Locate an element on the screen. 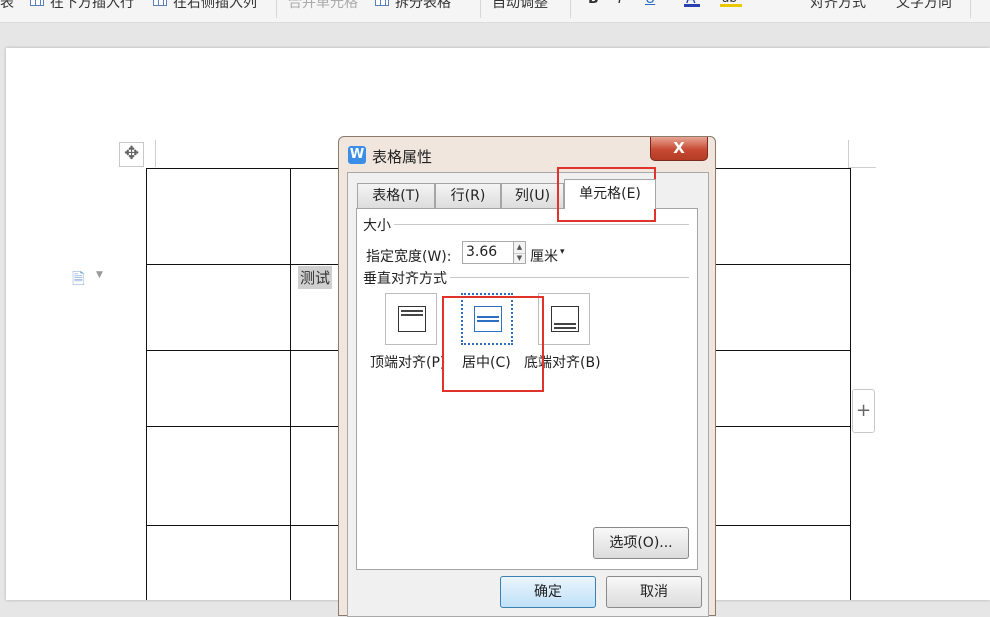 The image size is (990, 617). selected-cell-text: 测试 is located at coordinates (315, 277).